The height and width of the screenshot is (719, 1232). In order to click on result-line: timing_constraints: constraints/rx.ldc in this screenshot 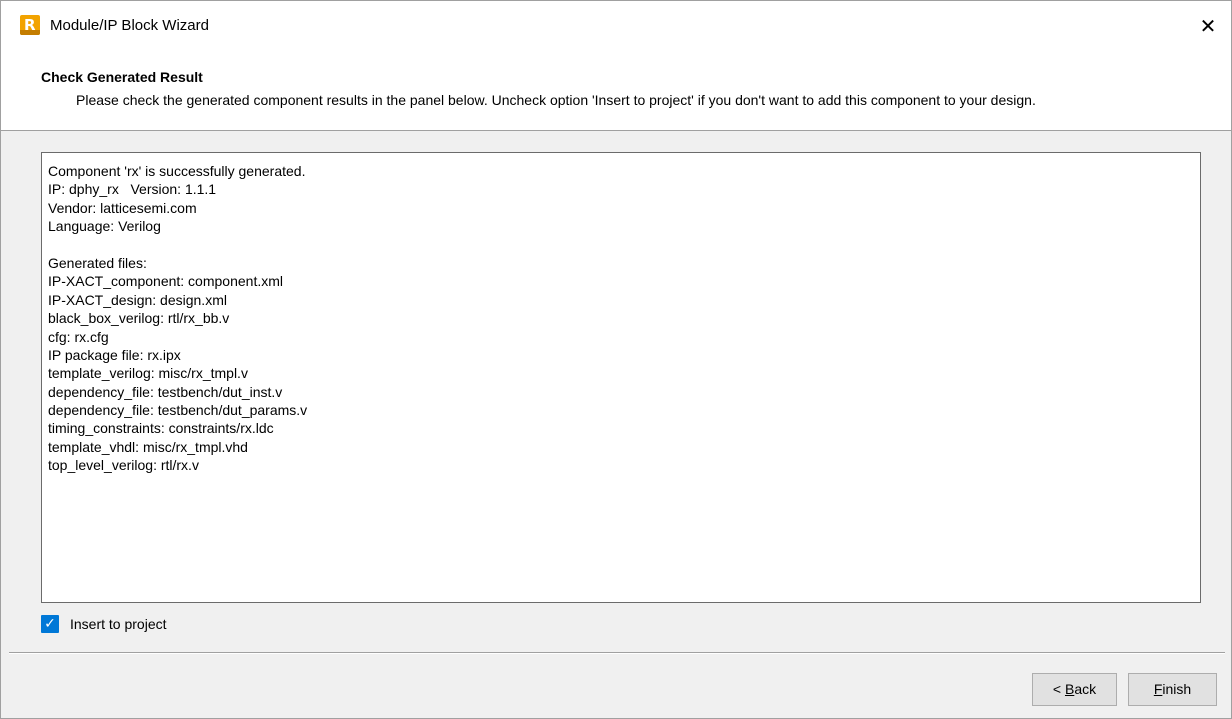, I will do `click(161, 428)`.